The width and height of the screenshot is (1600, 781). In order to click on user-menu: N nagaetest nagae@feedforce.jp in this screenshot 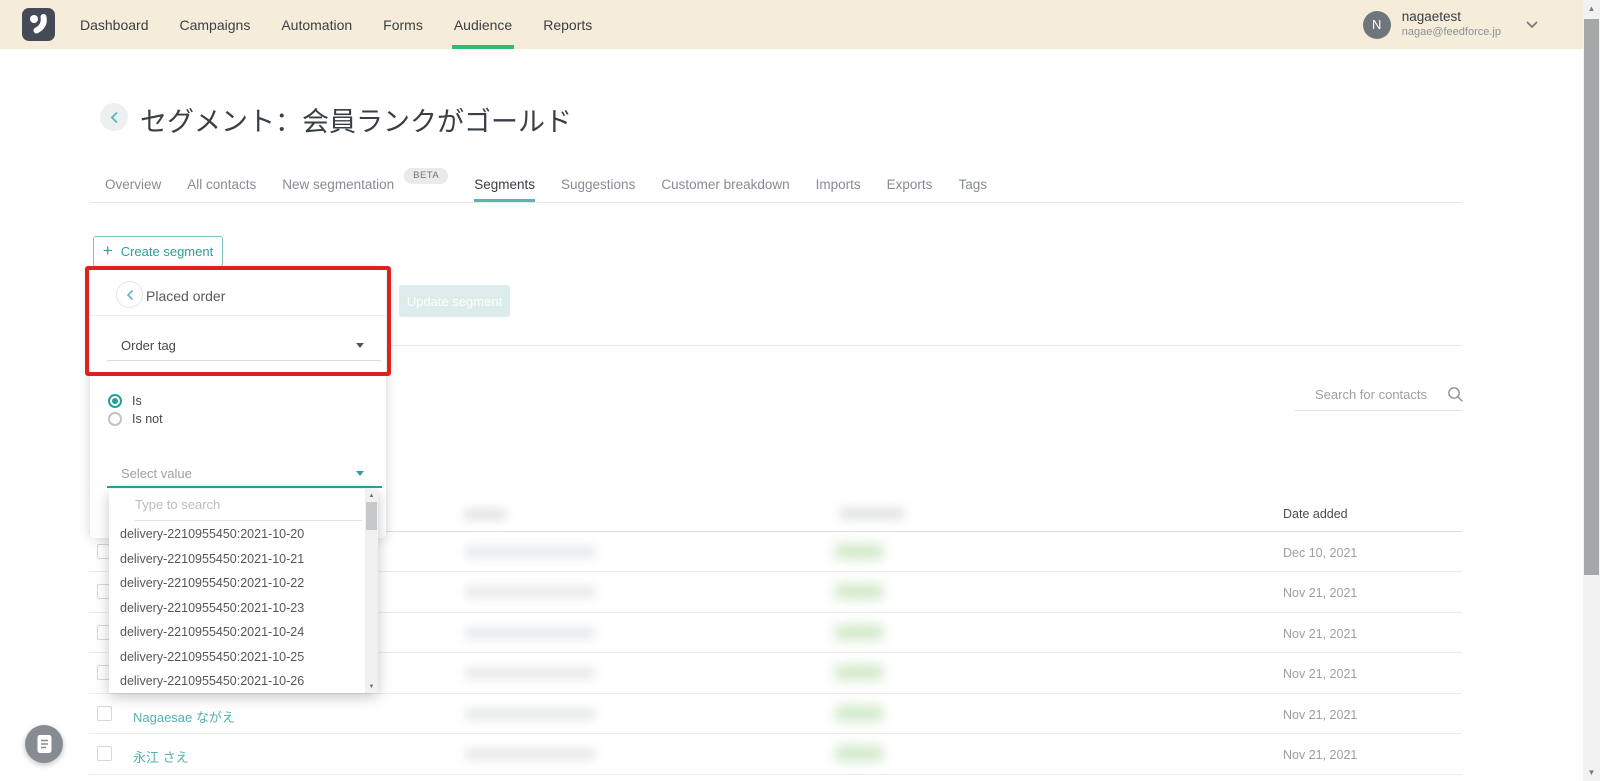, I will do `click(1450, 24)`.